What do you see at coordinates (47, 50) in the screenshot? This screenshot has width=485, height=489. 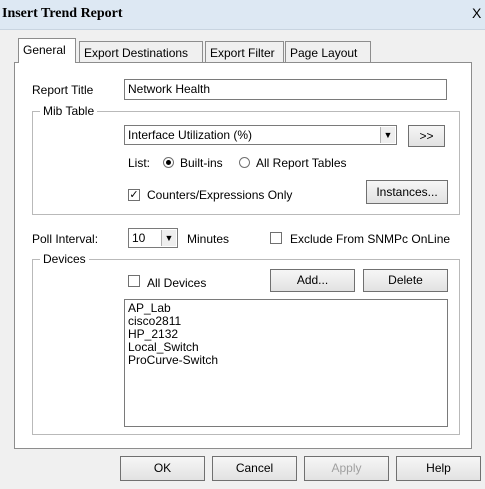 I see `tab-general: General` at bounding box center [47, 50].